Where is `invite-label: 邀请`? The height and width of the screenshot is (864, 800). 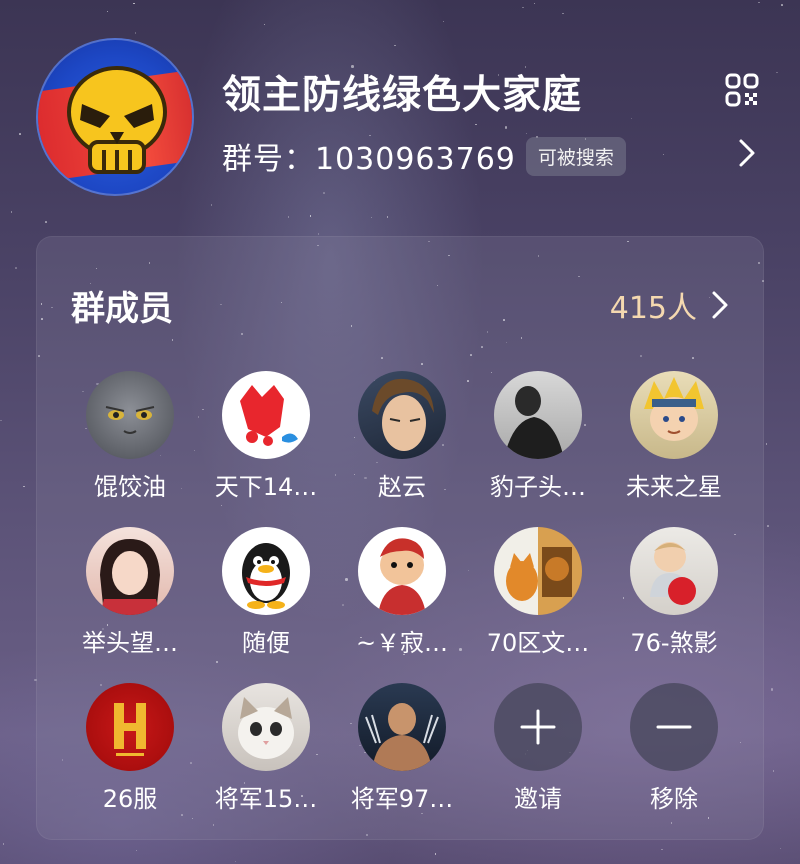
invite-label: 邀请 is located at coordinates (538, 799).